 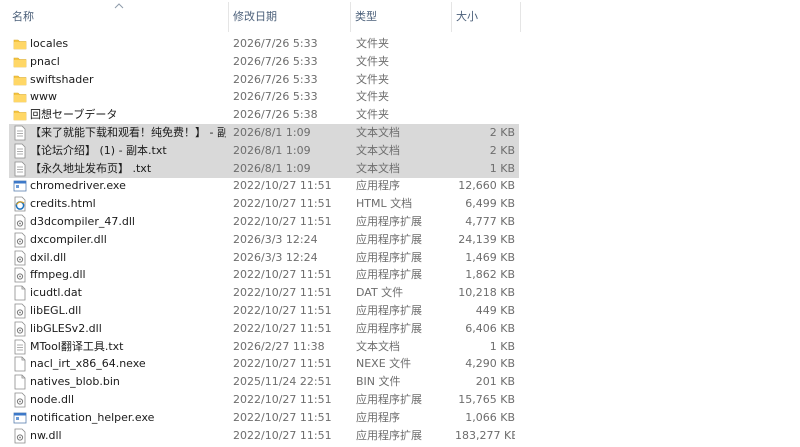 I want to click on file-name: notification_helper.exe, so click(x=92, y=417).